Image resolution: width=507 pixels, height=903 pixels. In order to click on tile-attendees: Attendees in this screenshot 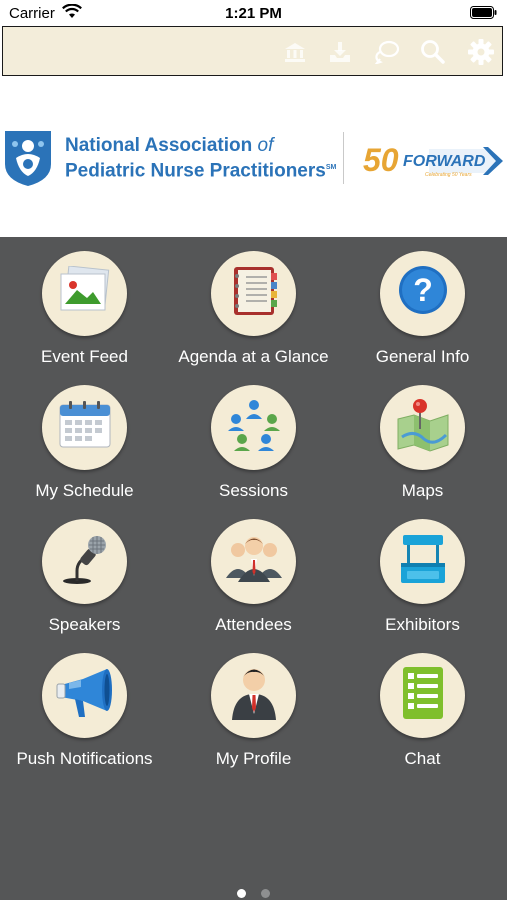, I will do `click(253, 570)`.